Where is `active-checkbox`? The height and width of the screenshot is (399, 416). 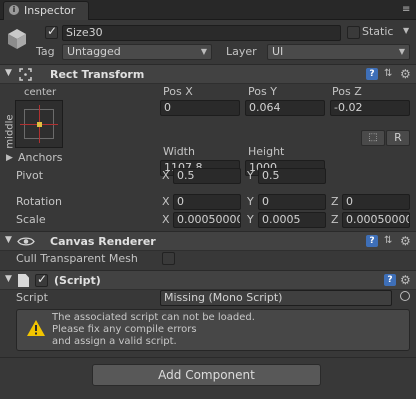 active-checkbox is located at coordinates (51, 31).